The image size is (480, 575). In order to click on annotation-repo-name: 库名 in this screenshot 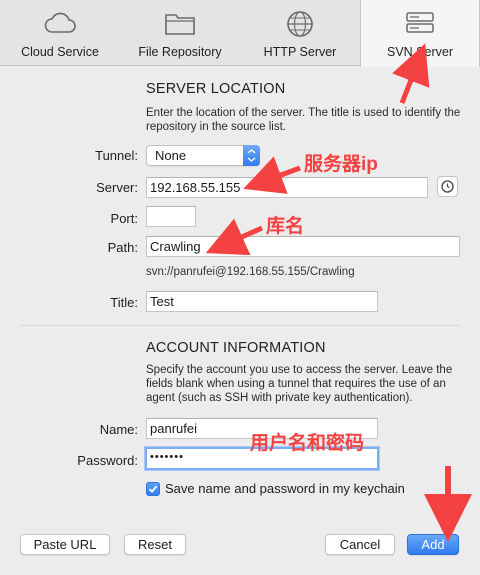, I will do `click(285, 226)`.